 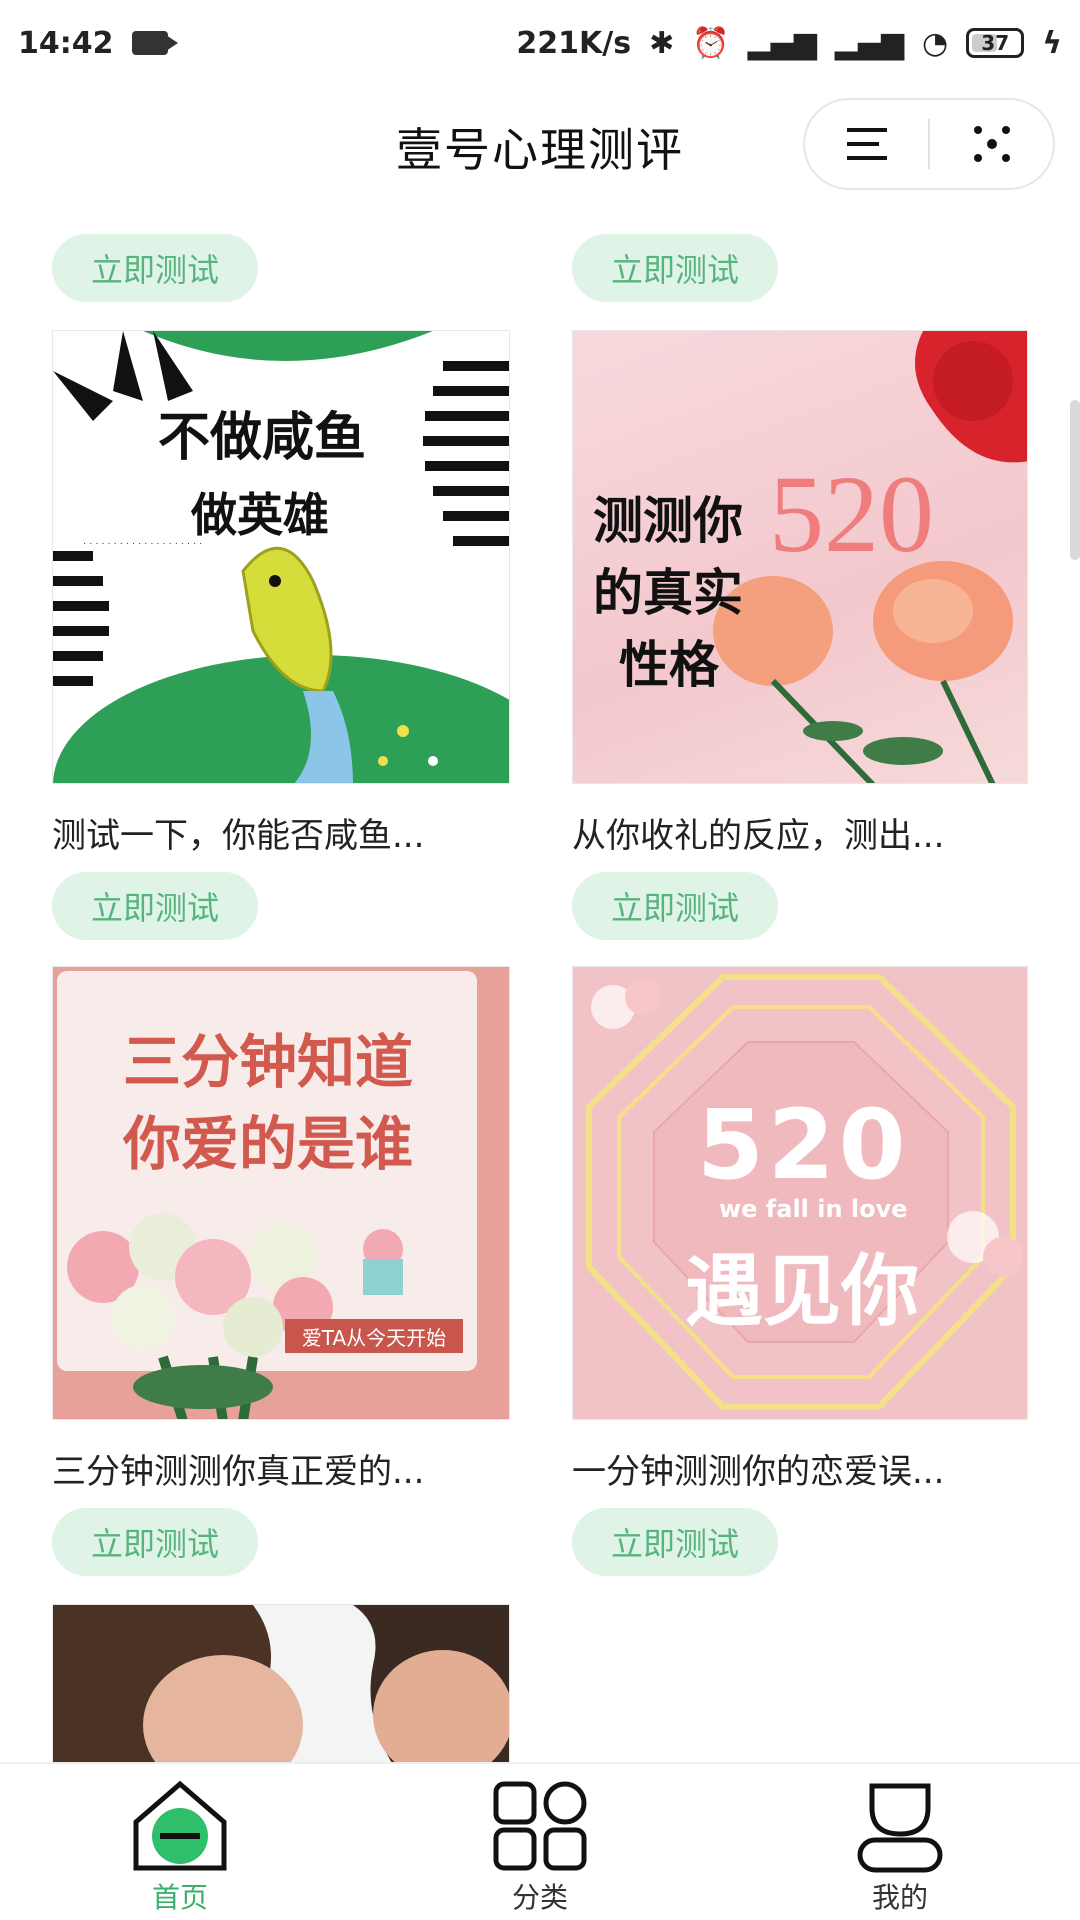 I want to click on battery-level: 37, so click(x=995, y=43).